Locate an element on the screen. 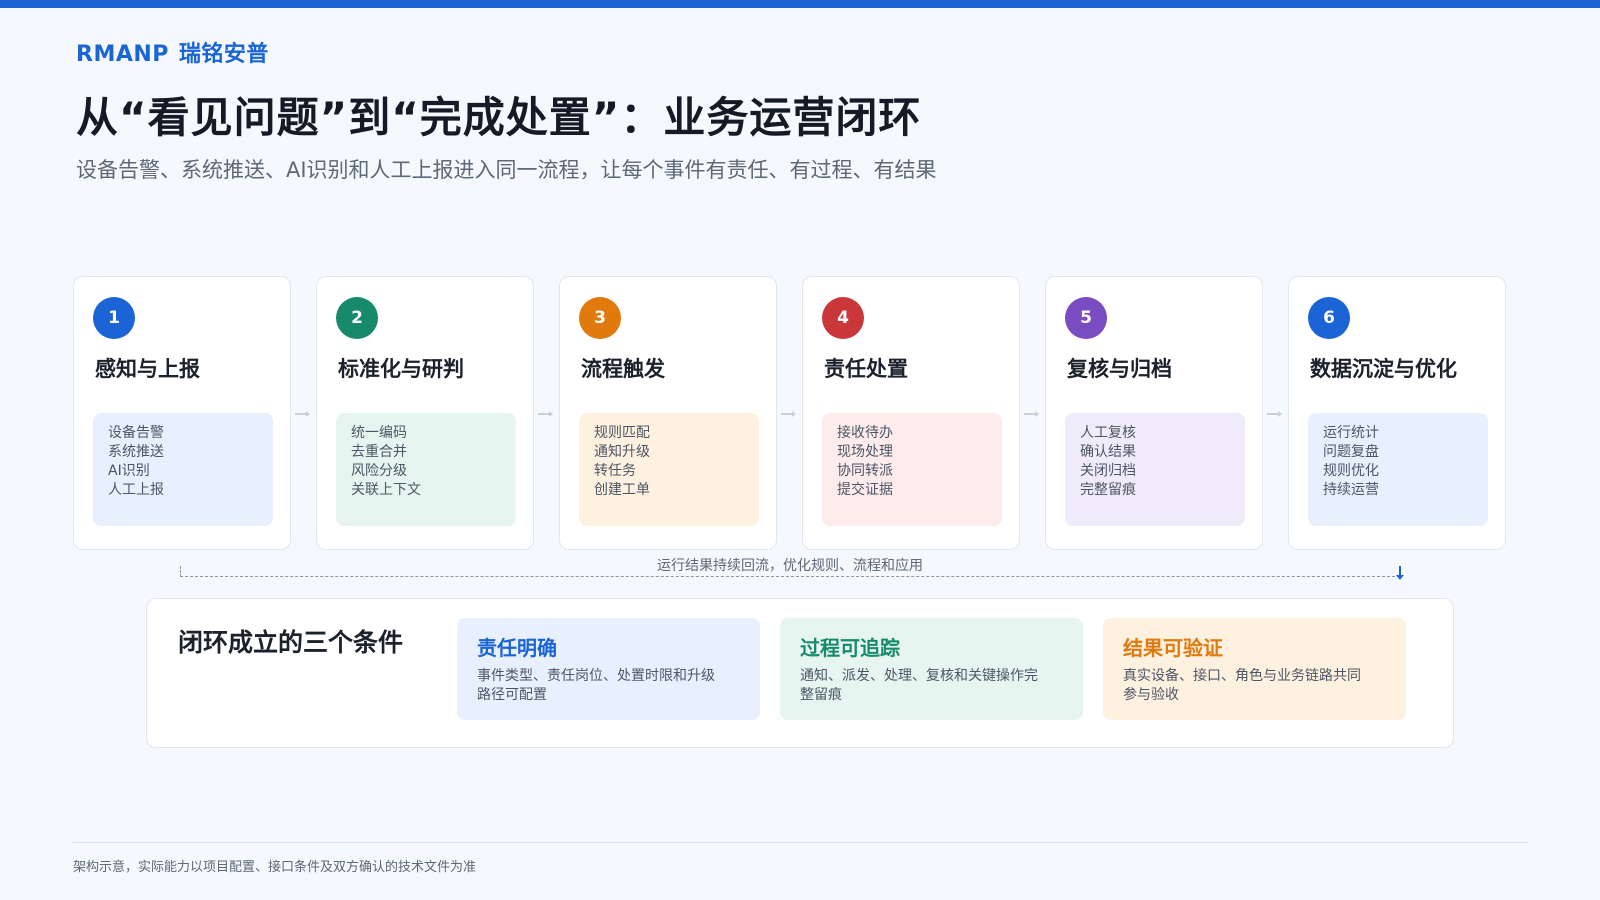 This screenshot has height=900, width=1600. condition-description: 通知、派发、处理、复核和关键操作完整留痕 is located at coordinates (919, 685).